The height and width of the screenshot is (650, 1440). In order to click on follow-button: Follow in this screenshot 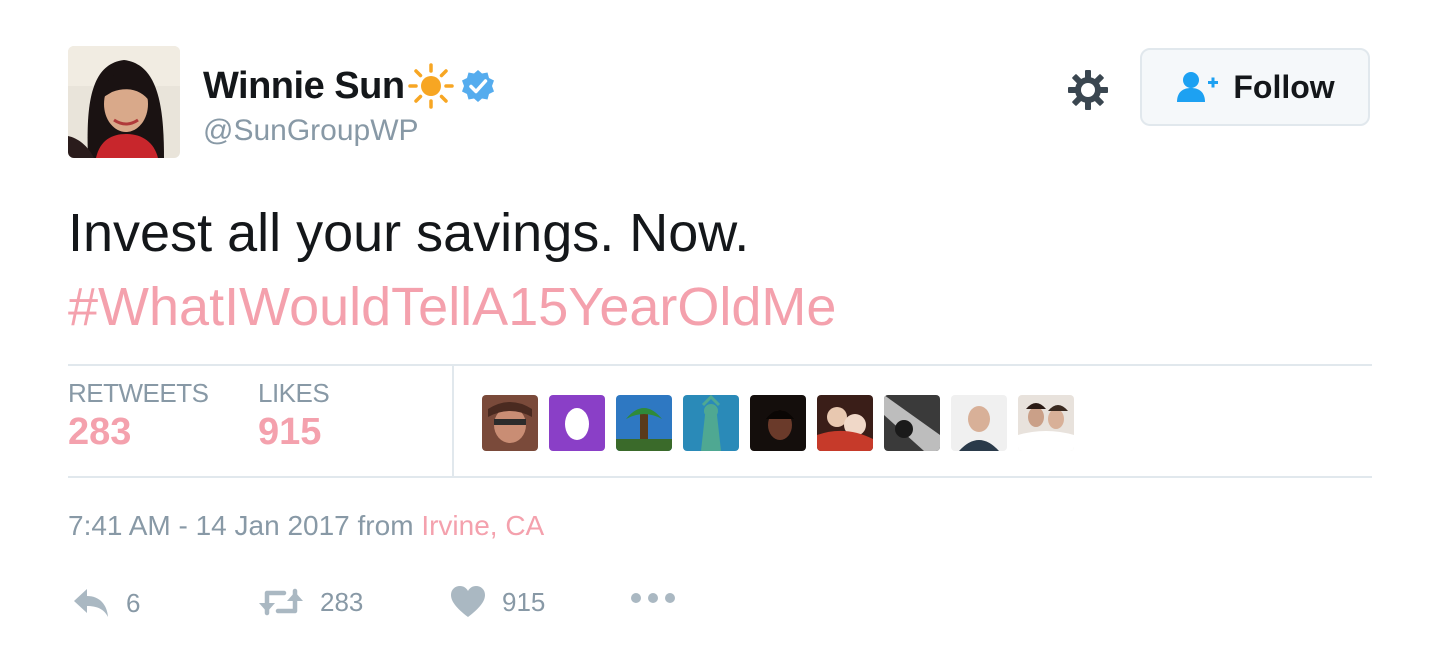, I will do `click(1255, 87)`.